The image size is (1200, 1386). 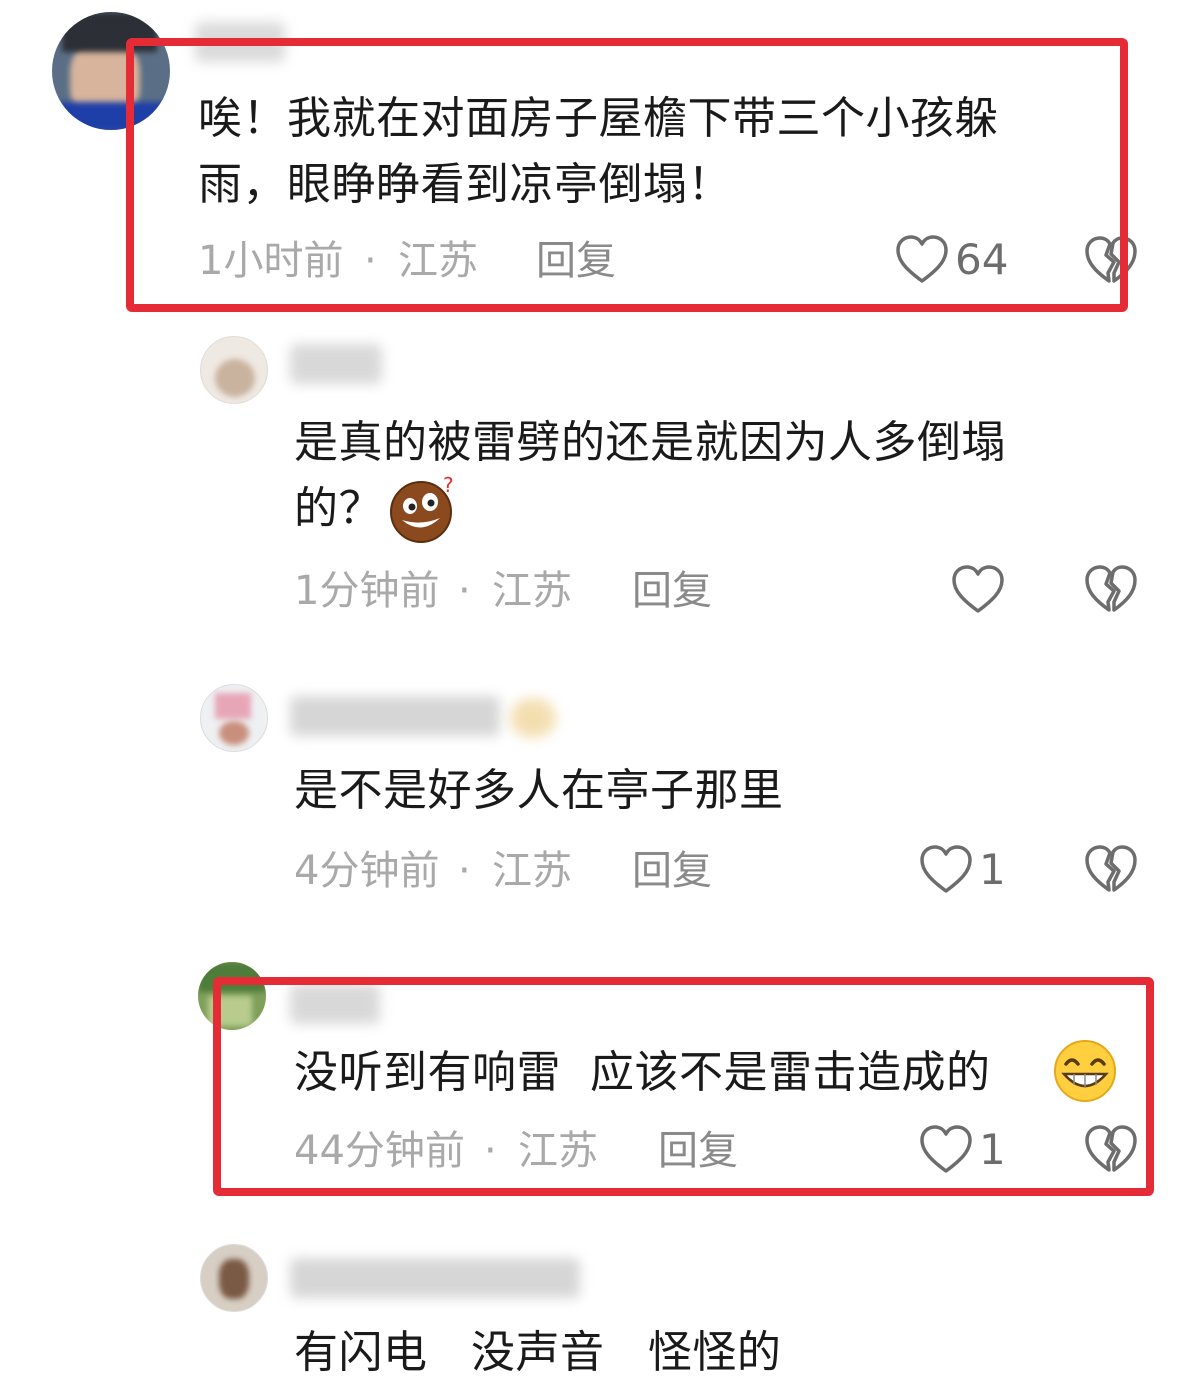 I want to click on comment-text-line-1: 是不是好多人在亭子那里, so click(x=539, y=790).